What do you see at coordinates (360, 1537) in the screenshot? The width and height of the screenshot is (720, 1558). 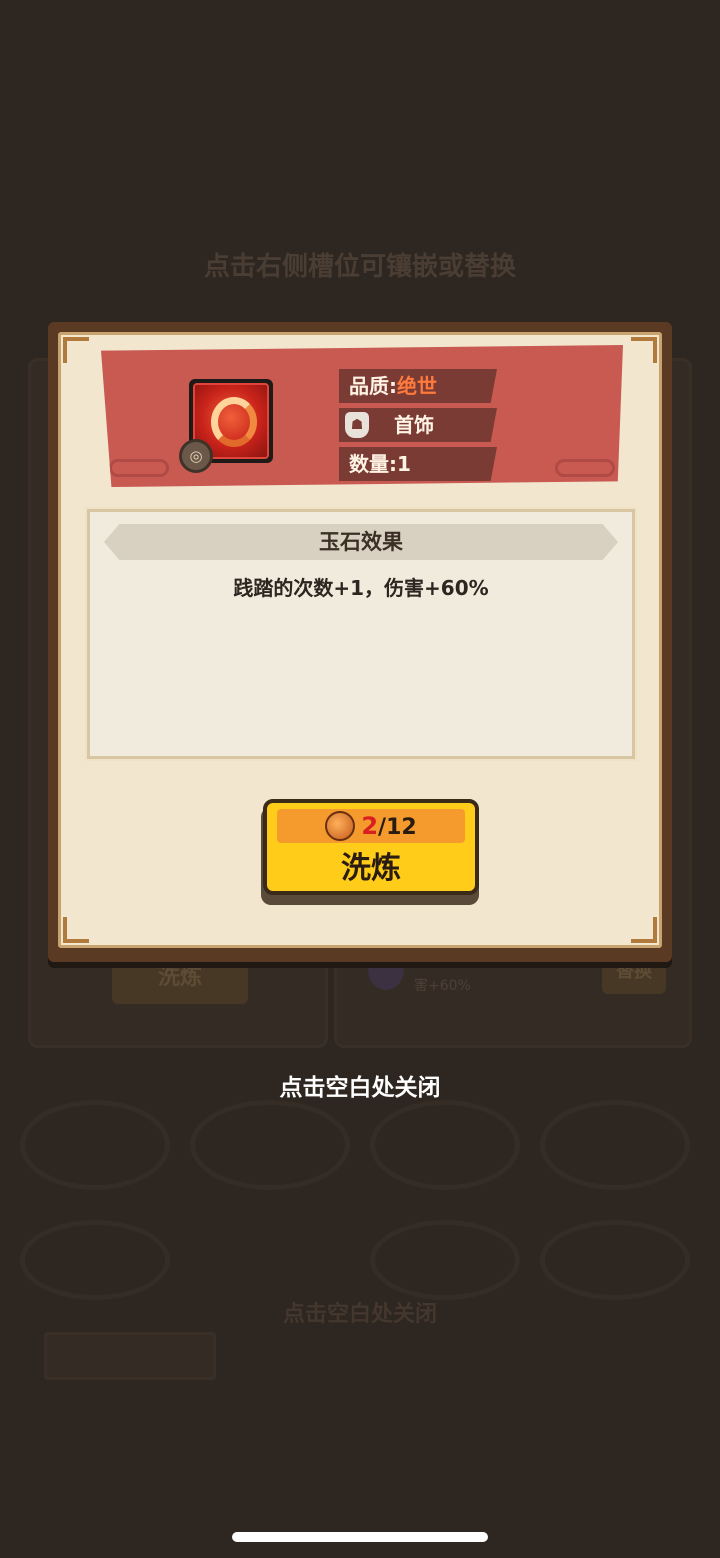 I see `home-indicator` at bounding box center [360, 1537].